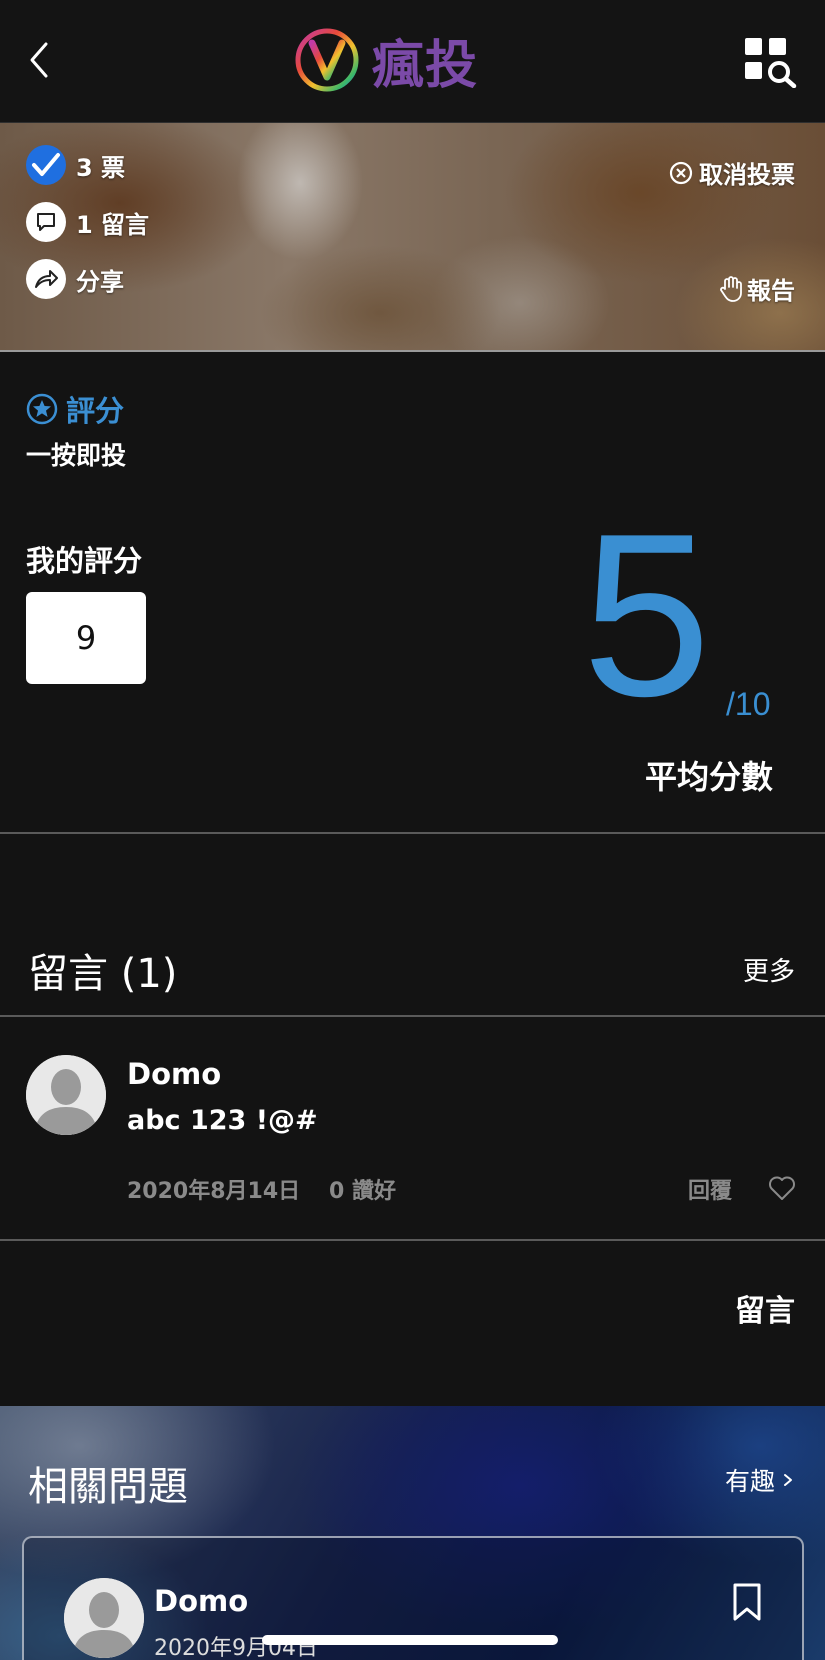  Describe the element at coordinates (647, 615) in the screenshot. I see `average-score: 5` at that location.